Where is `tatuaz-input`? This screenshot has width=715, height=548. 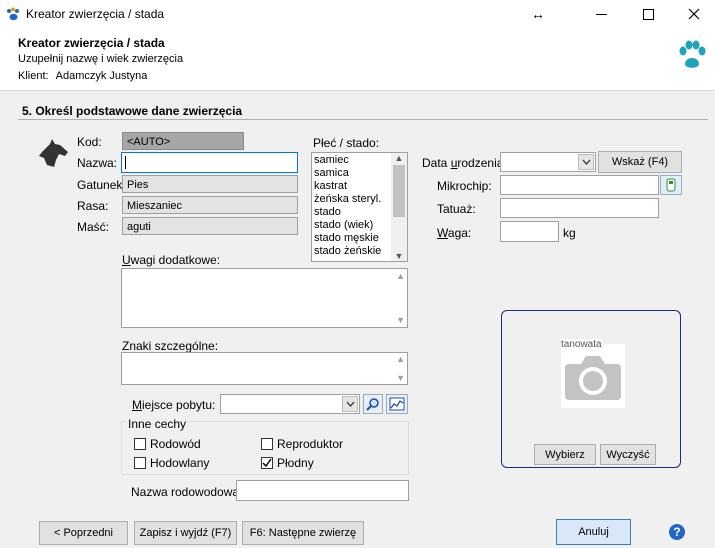
tatuaz-input is located at coordinates (579, 208).